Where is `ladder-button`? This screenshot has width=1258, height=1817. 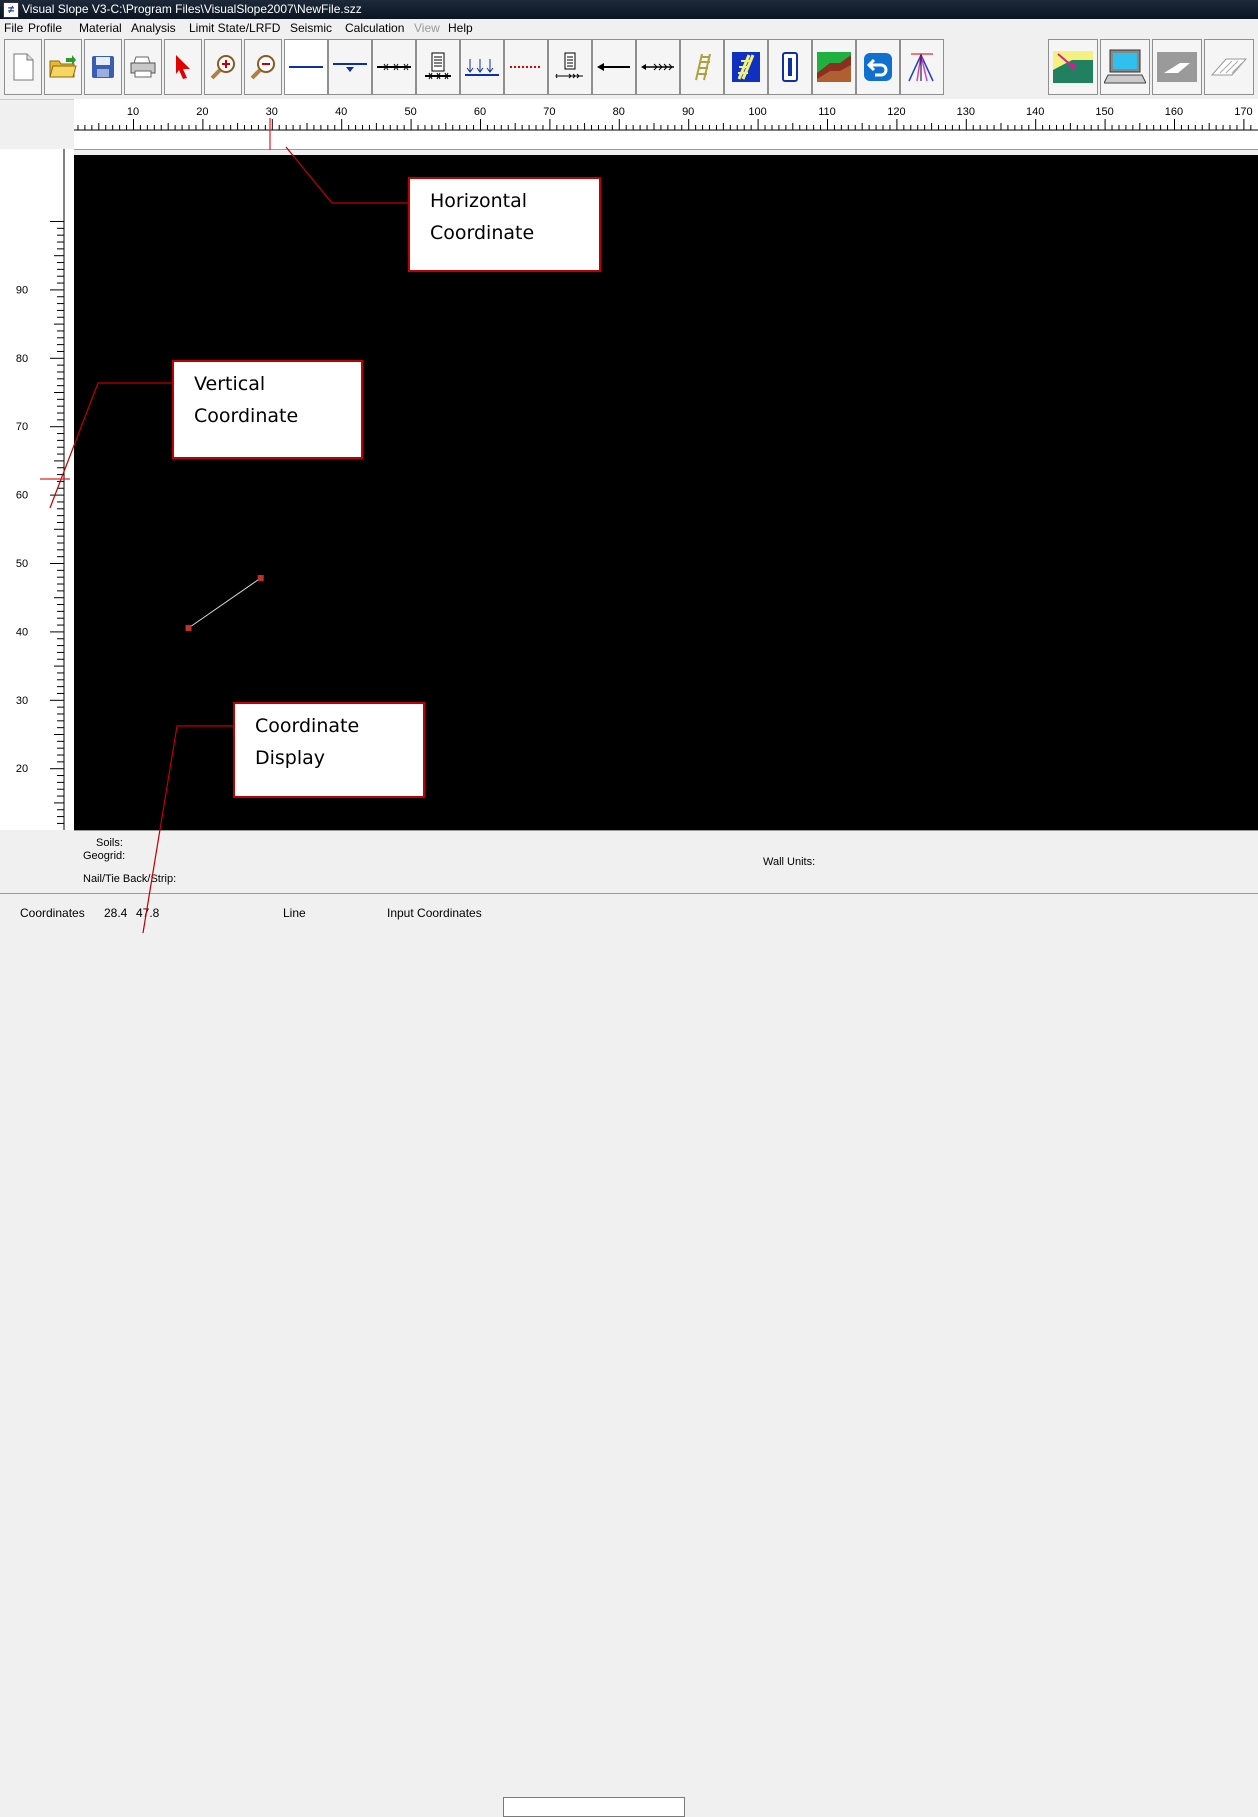 ladder-button is located at coordinates (702, 67).